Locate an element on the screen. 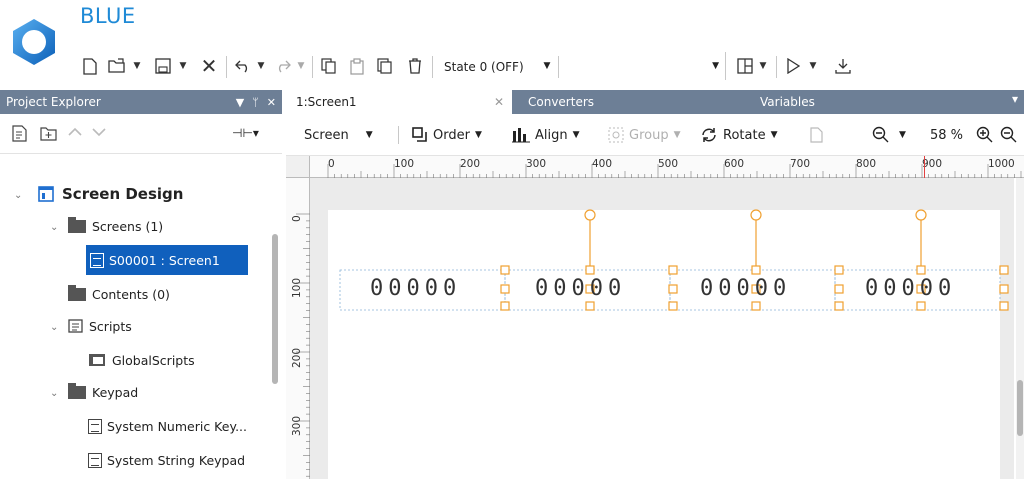 This screenshot has width=1024, height=479. new-file-icon is located at coordinates (90, 66).